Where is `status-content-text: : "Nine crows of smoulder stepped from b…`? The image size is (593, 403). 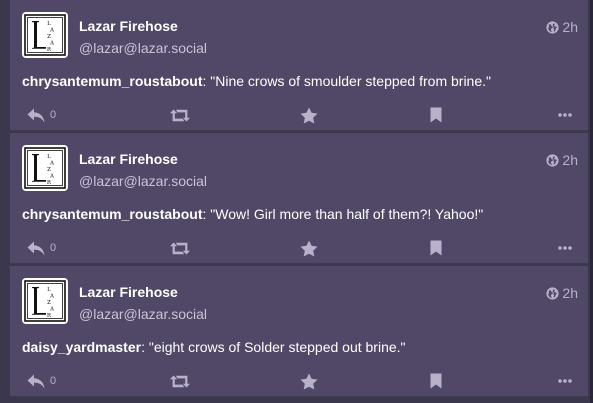
status-content-text: : "Nine crows of smoulder stepped from b… is located at coordinates (346, 81).